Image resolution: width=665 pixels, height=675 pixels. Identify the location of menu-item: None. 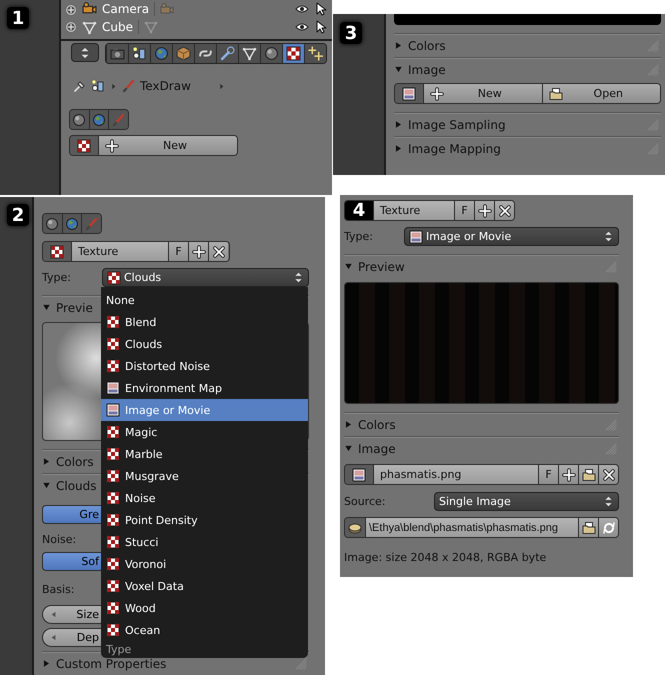
(204, 300).